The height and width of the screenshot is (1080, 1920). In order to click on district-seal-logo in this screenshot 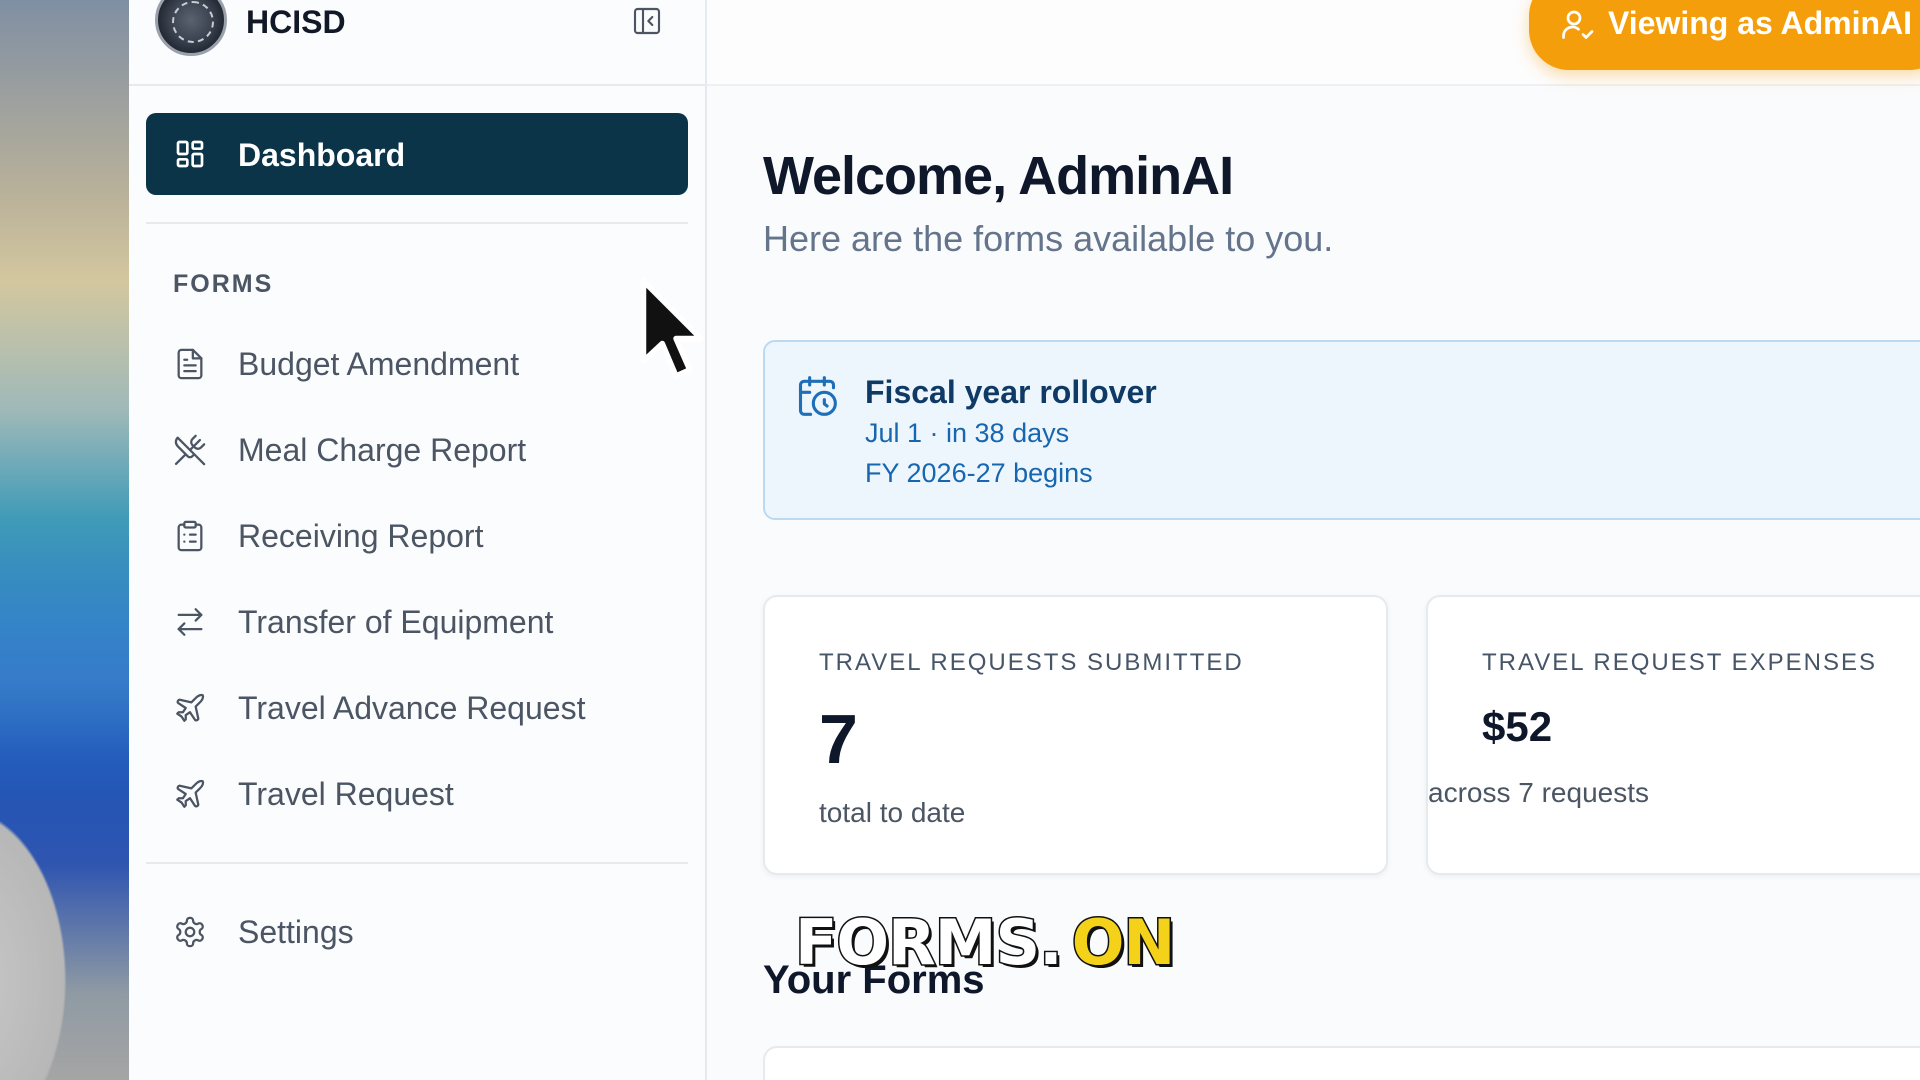, I will do `click(191, 28)`.